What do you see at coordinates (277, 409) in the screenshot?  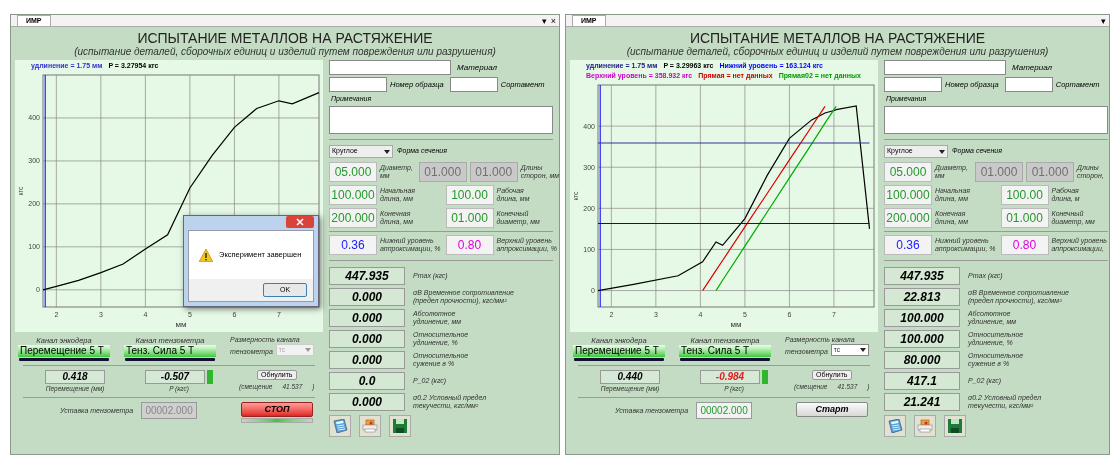 I see `stop-button: СТОП` at bounding box center [277, 409].